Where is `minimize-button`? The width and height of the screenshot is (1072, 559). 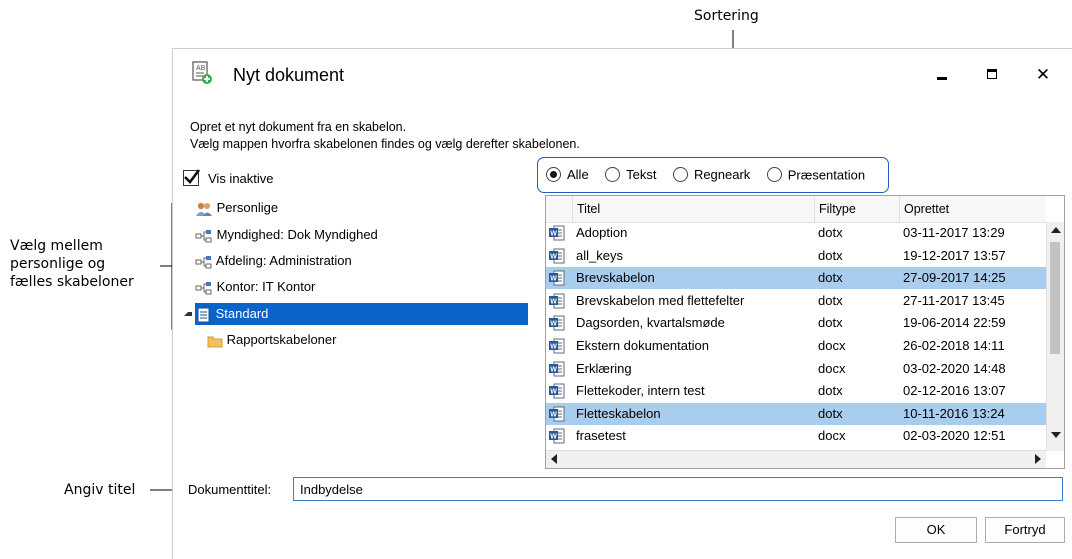
minimize-button is located at coordinates (943, 75).